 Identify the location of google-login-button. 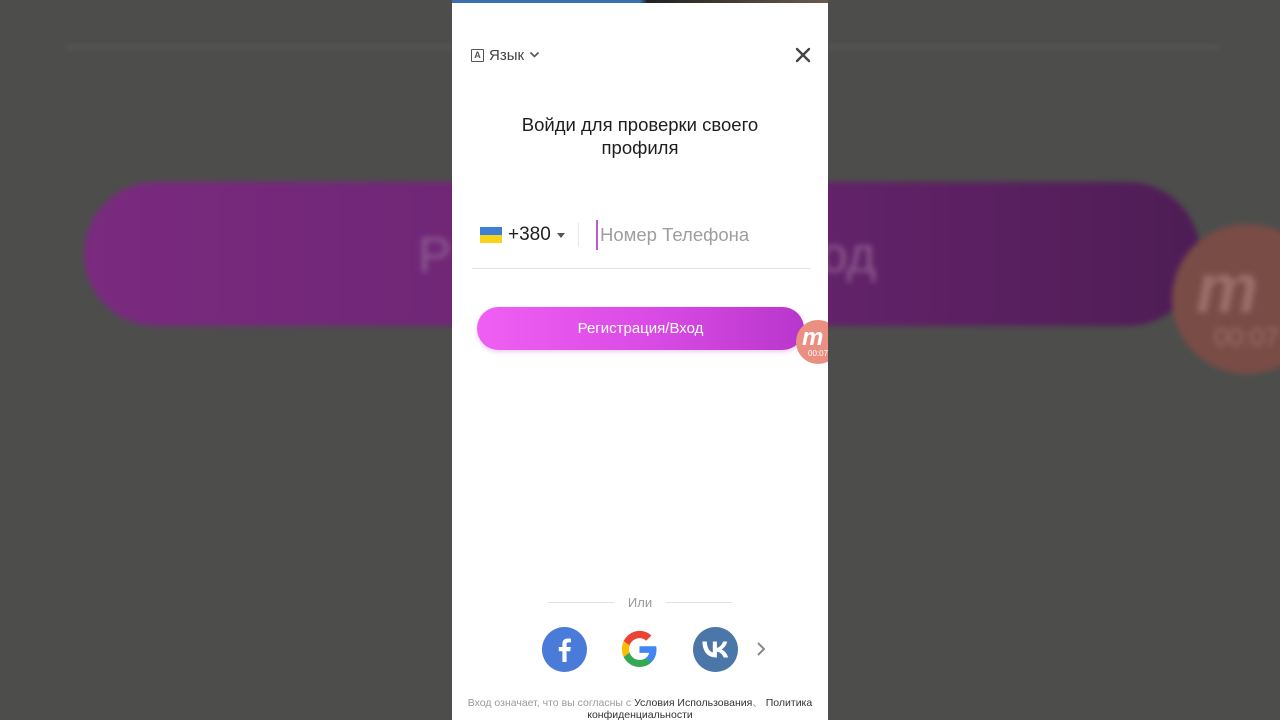
(639, 649).